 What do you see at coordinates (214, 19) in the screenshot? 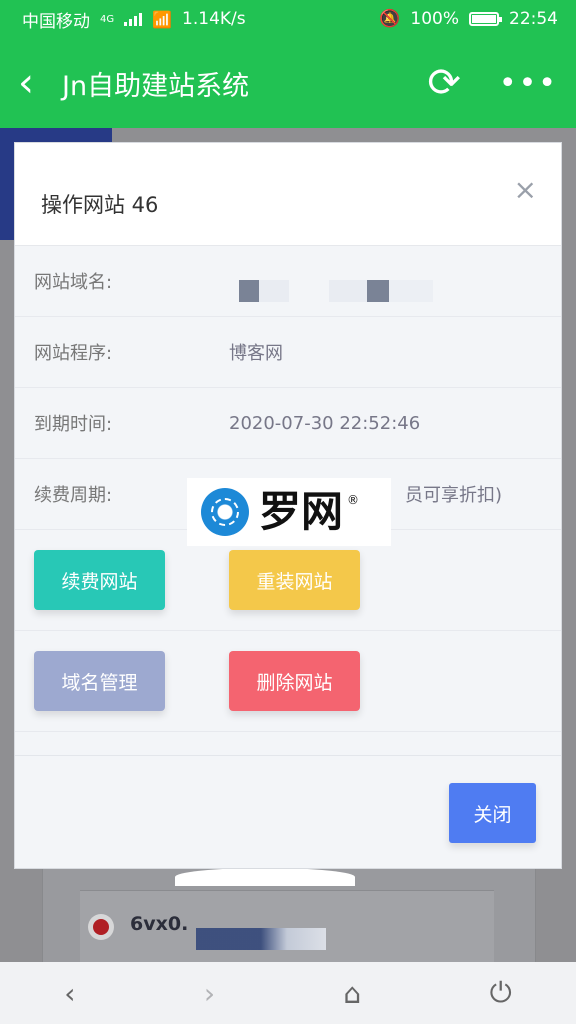
I see `network-speed: 1.14K/s` at bounding box center [214, 19].